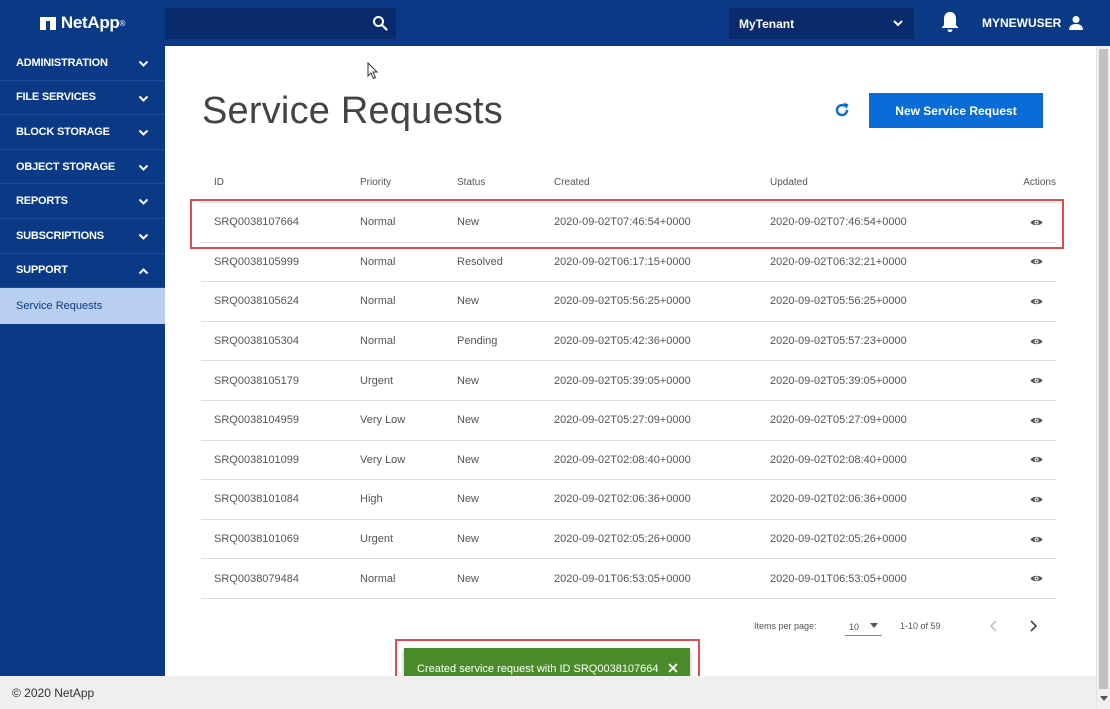 The image size is (1110, 709). What do you see at coordinates (622, 341) in the screenshot?
I see `created-cell: 2020-09-02T05:42:36+0000` at bounding box center [622, 341].